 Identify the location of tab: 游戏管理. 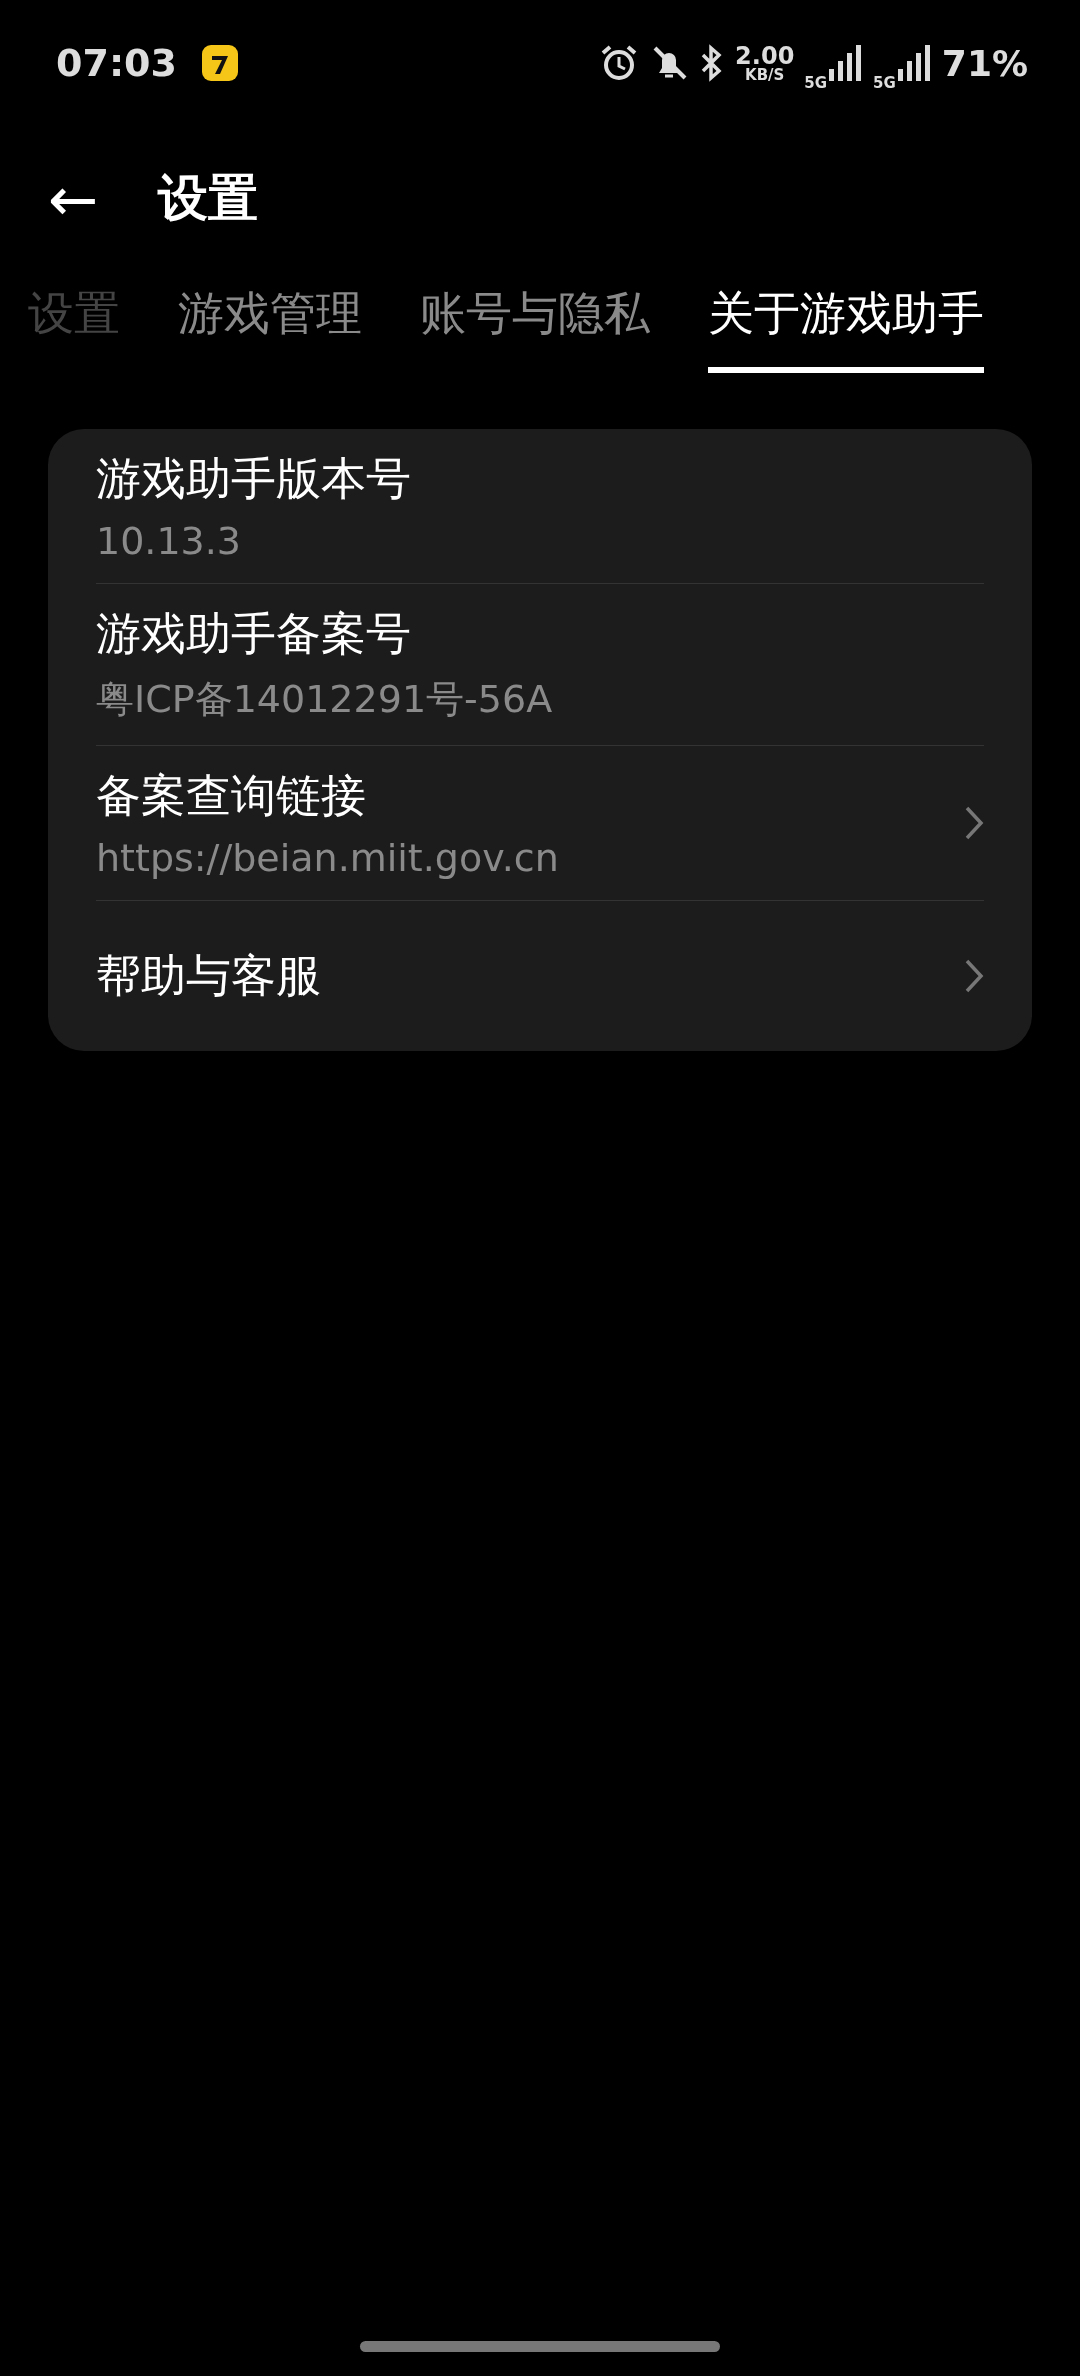
(270, 328).